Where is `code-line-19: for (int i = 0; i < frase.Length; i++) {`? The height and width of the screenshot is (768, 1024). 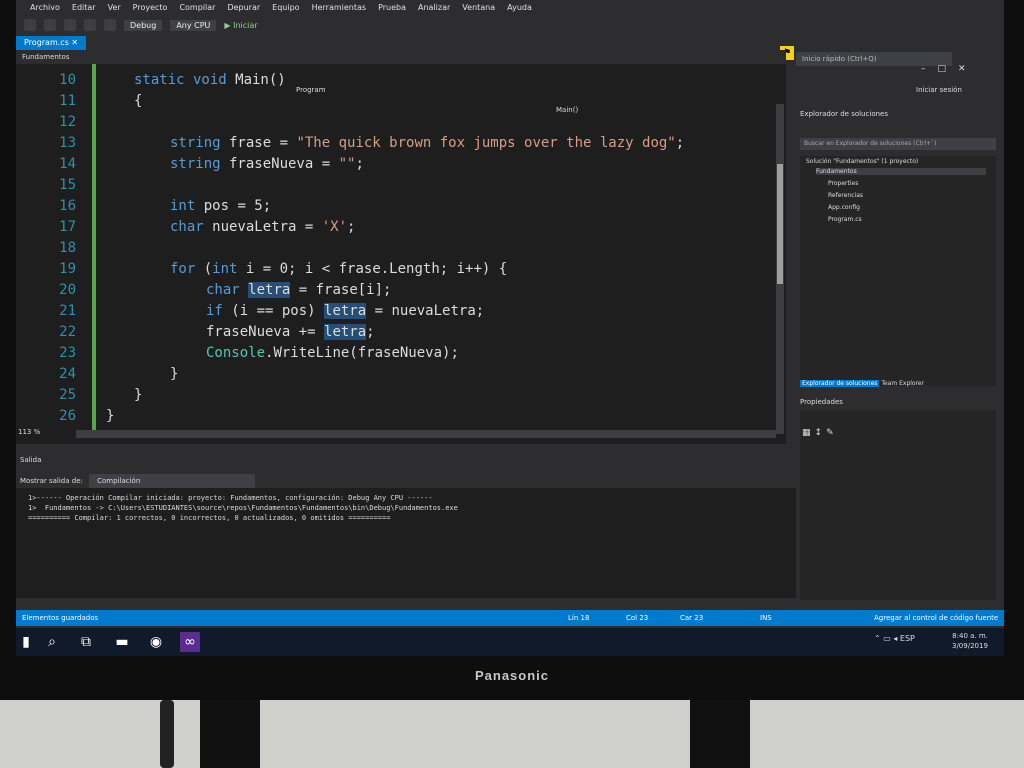
code-line-19: for (int i = 0; i < frase.Length; i++) { is located at coordinates (339, 269).